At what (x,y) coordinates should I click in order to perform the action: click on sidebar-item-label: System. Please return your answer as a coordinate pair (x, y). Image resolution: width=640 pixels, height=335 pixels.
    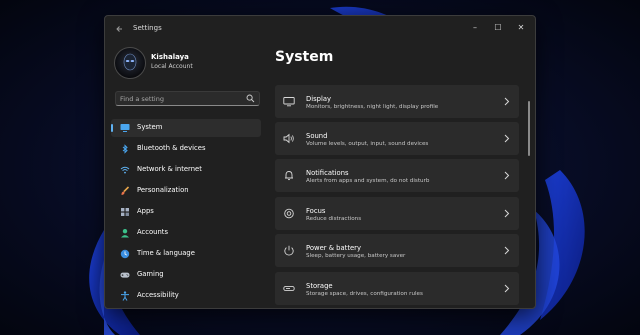
    Looking at the image, I should click on (150, 127).